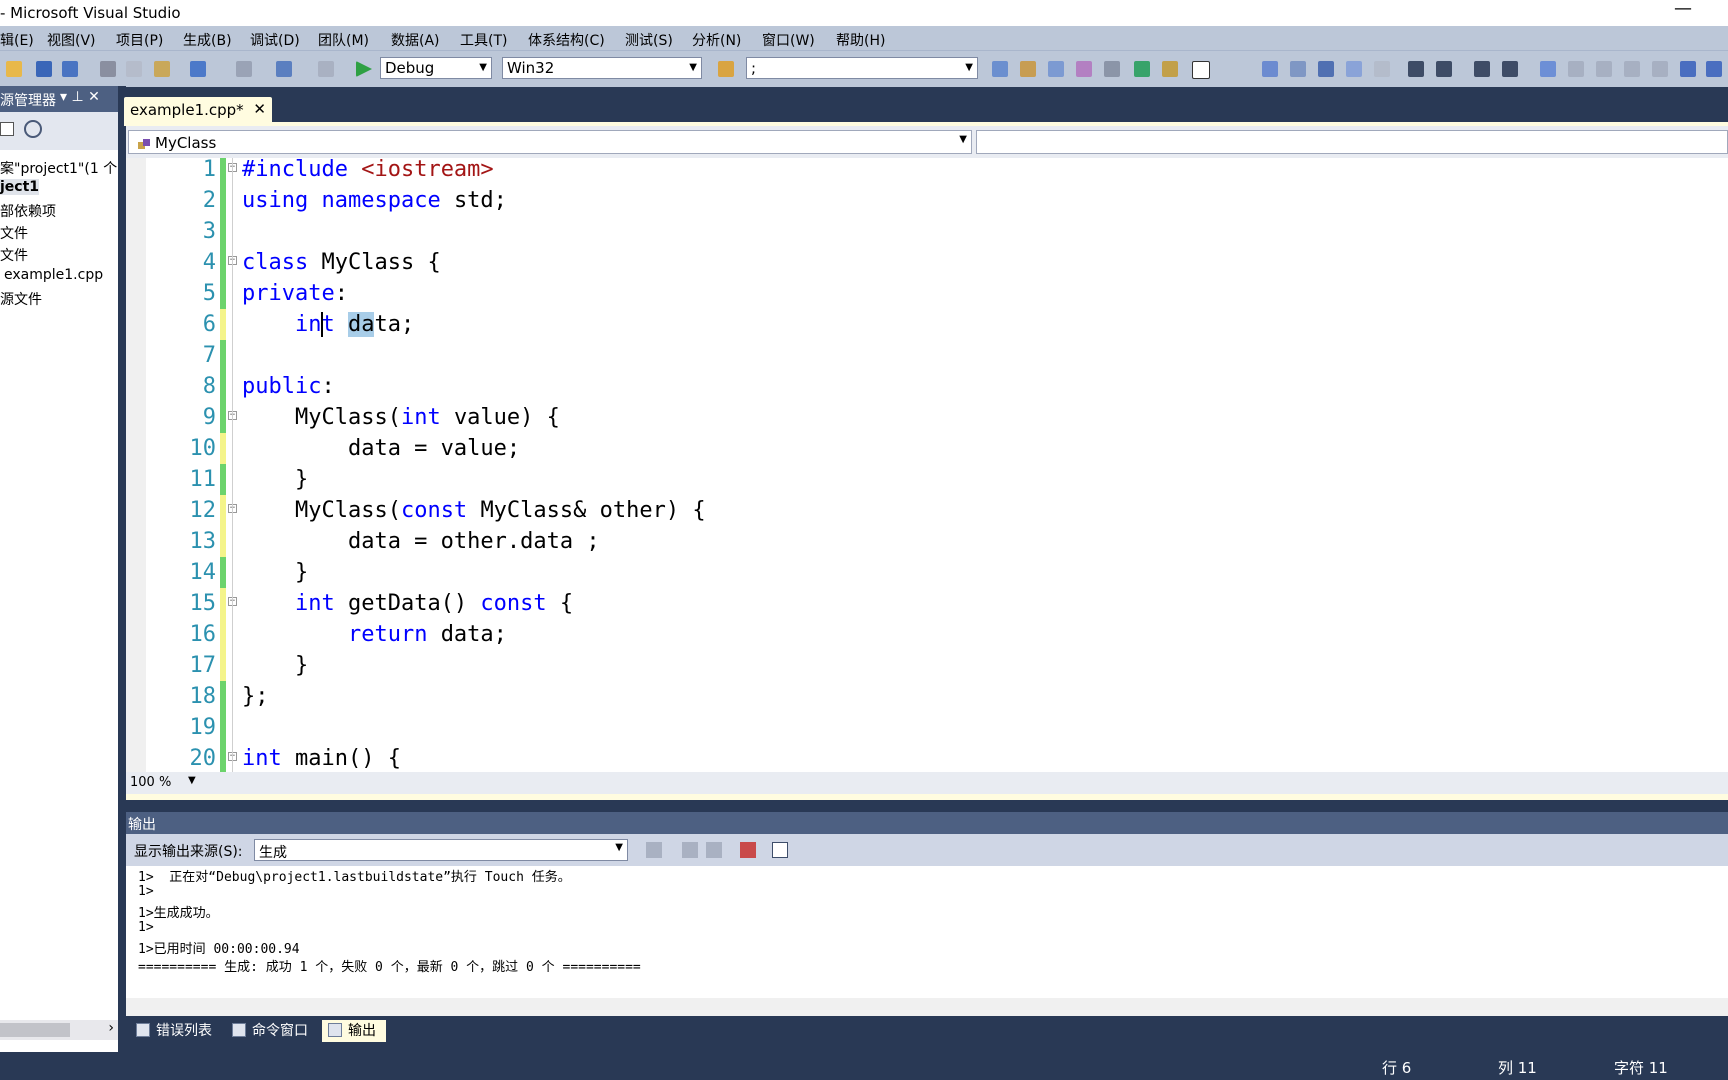 This screenshot has height=1080, width=1728. I want to click on code-line: 20−int main() {, so click(927, 757).